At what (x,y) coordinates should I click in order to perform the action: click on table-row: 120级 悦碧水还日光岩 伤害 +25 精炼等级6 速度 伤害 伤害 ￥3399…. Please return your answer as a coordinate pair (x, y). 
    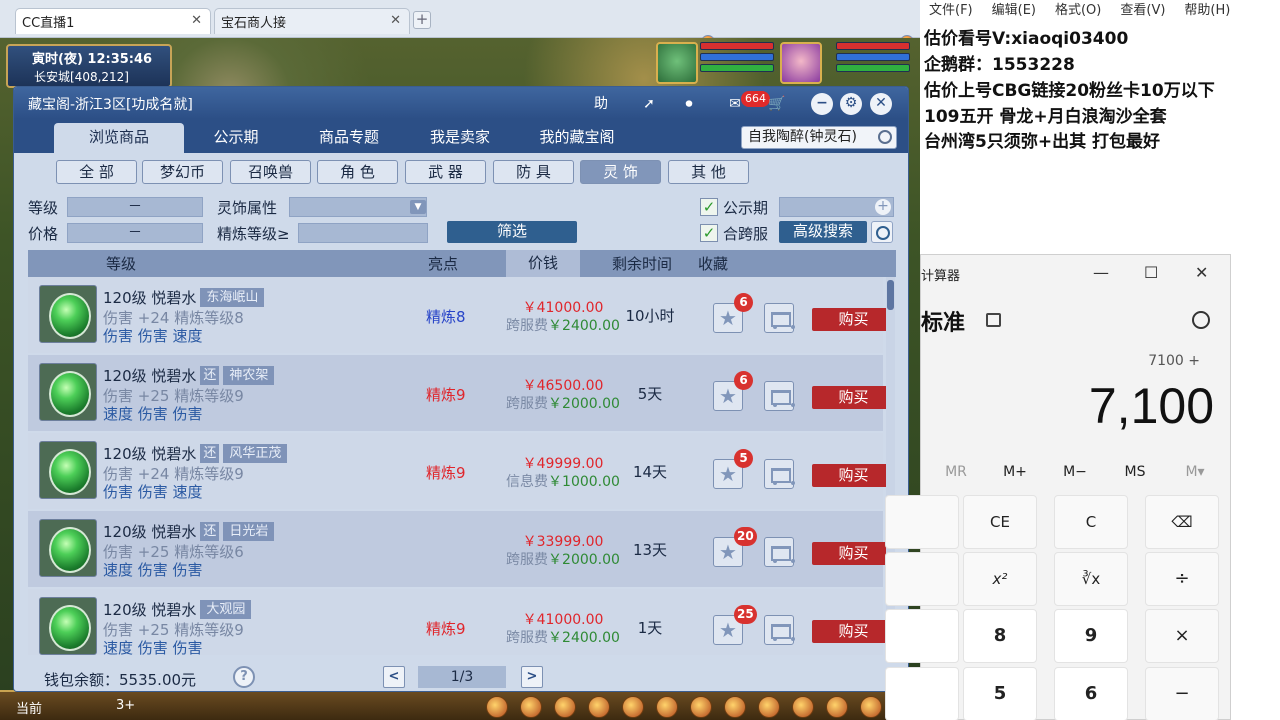
    Looking at the image, I should click on (461, 549).